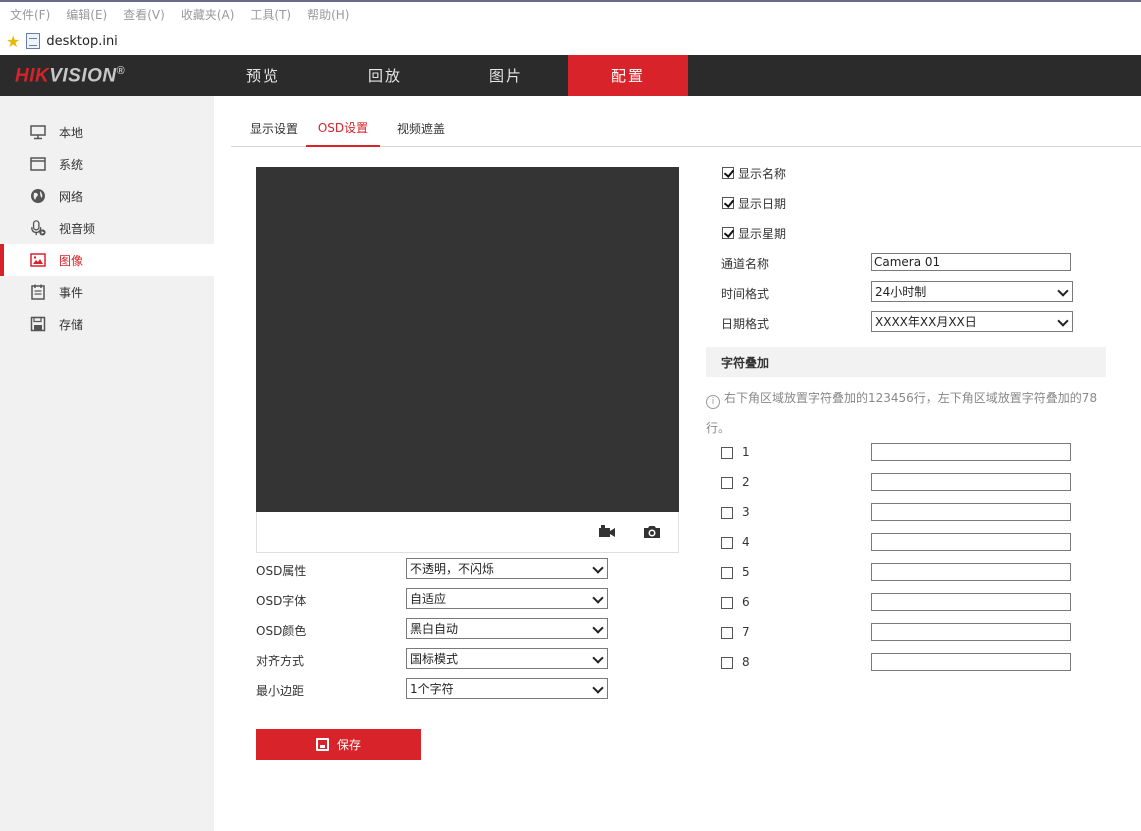  What do you see at coordinates (144, 14) in the screenshot?
I see `menu-view: 查看(V)` at bounding box center [144, 14].